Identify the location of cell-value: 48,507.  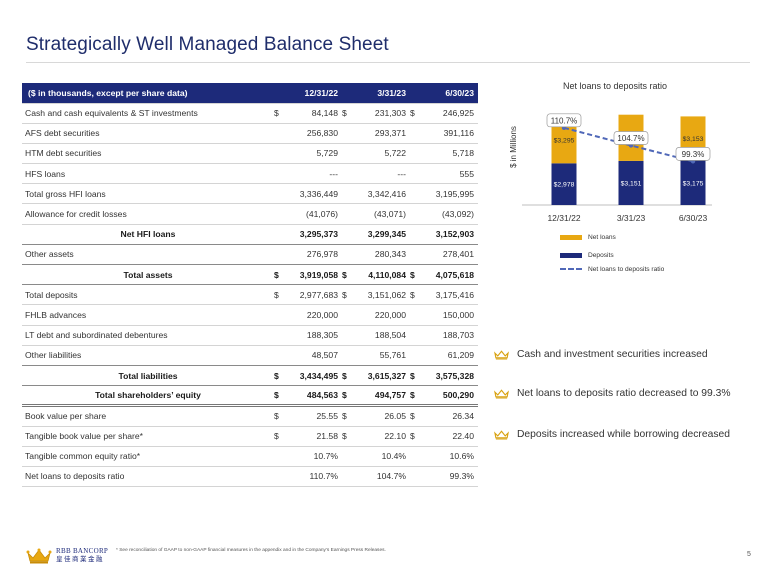
(317, 355).